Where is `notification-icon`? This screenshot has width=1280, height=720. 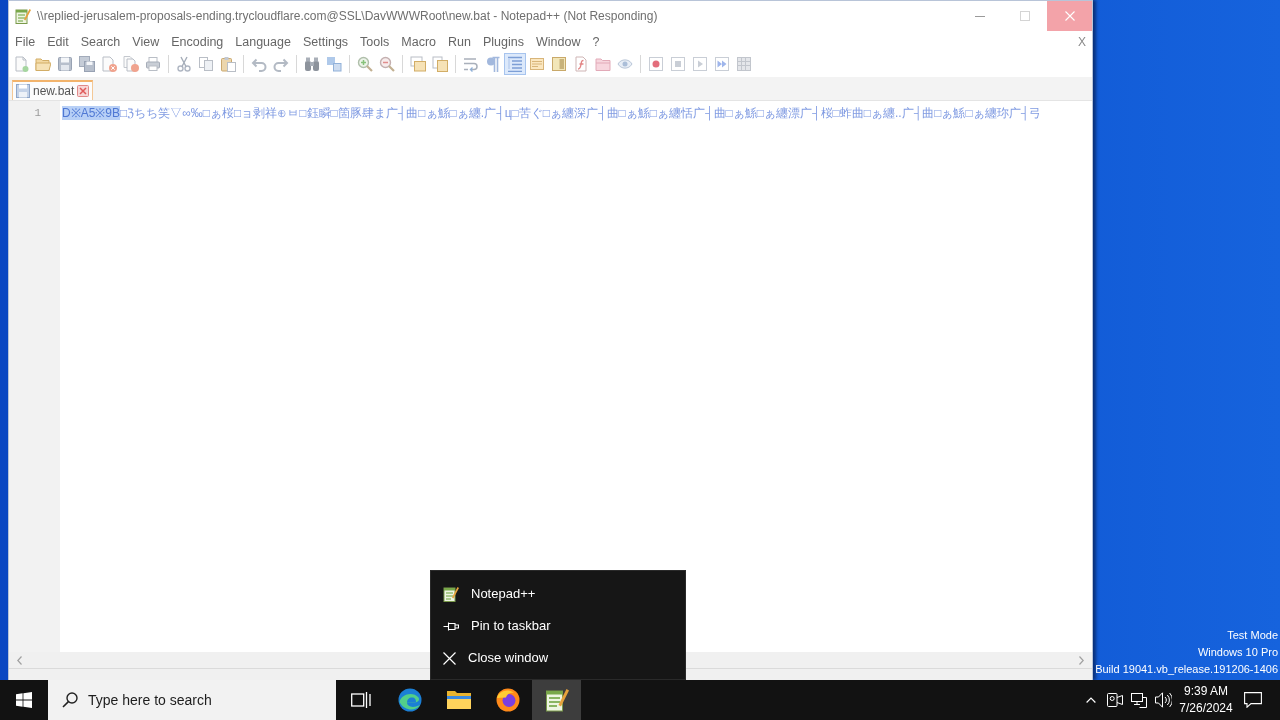
notification-icon is located at coordinates (1253, 700).